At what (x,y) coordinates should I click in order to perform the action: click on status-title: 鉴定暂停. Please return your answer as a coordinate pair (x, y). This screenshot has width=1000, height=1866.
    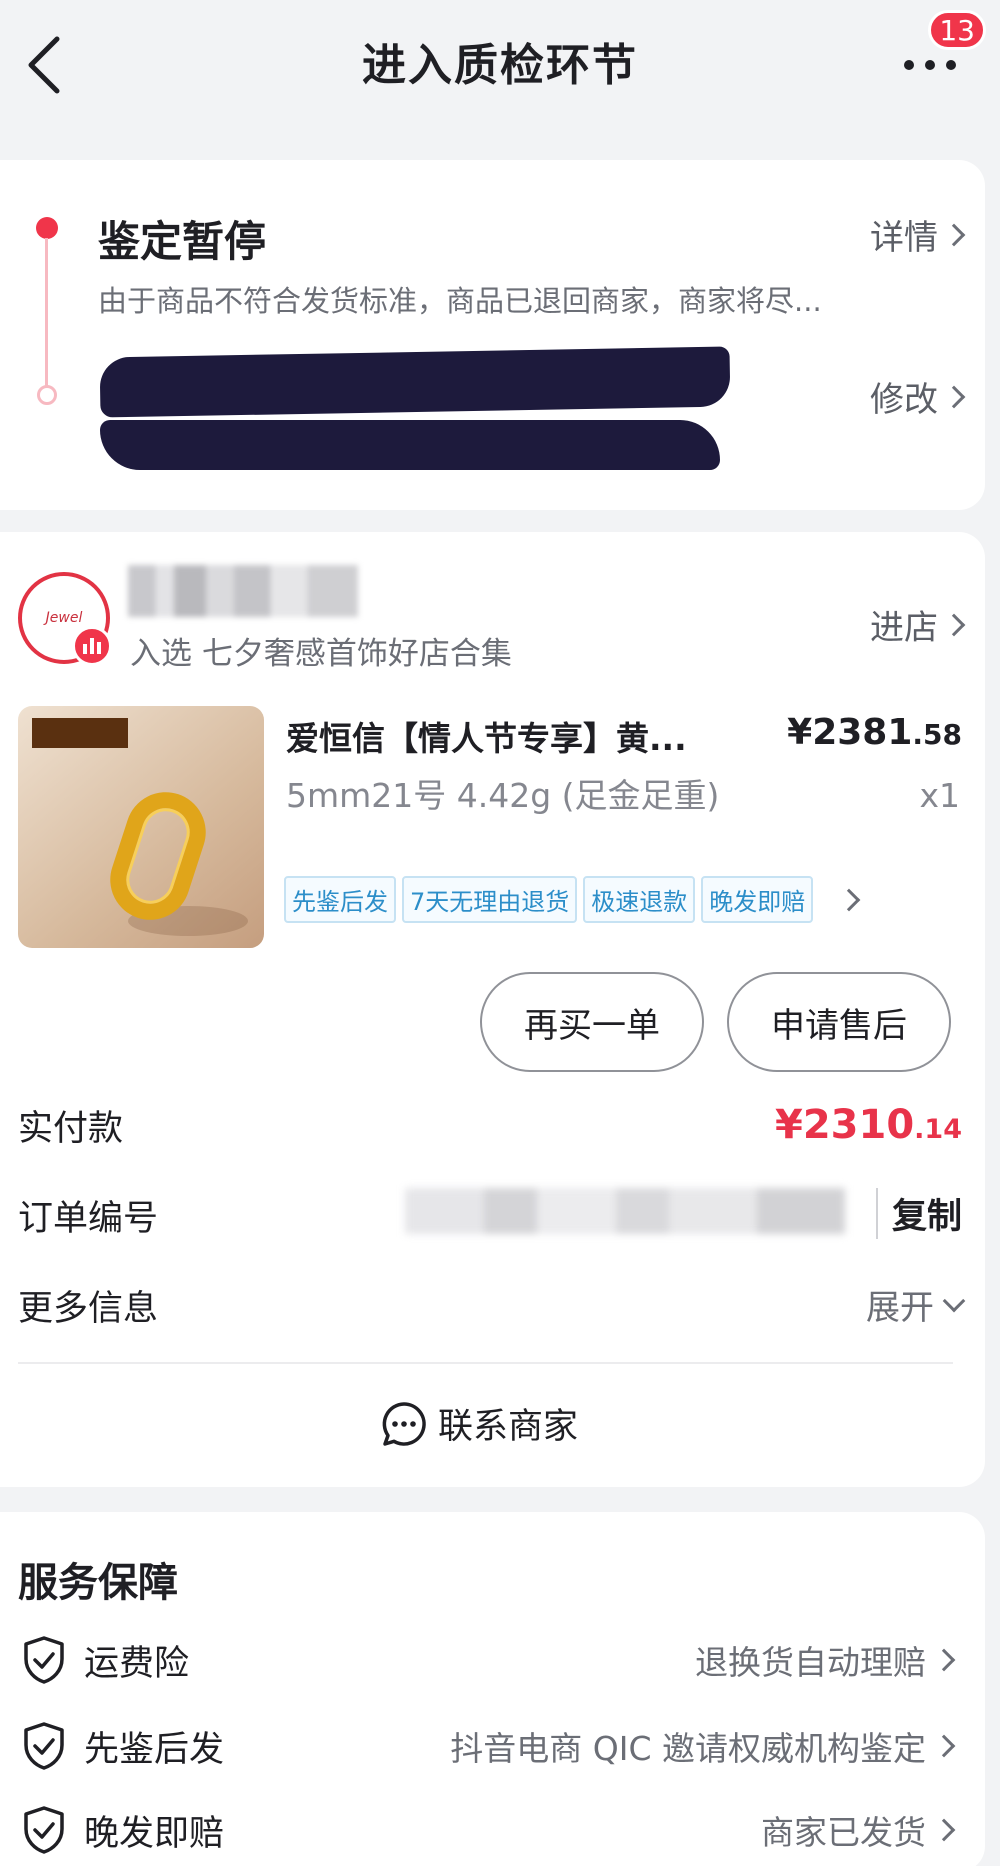
    Looking at the image, I should click on (182, 241).